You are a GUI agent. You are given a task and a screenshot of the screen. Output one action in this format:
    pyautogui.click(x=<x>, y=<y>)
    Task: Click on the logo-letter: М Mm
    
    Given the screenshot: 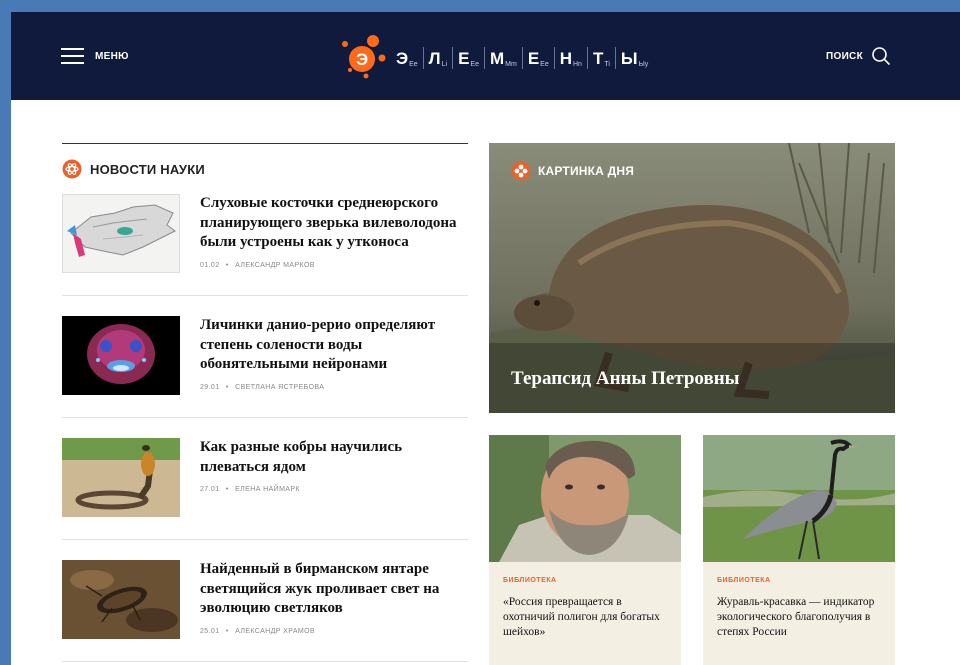 What is the action you would take?
    pyautogui.click(x=502, y=58)
    